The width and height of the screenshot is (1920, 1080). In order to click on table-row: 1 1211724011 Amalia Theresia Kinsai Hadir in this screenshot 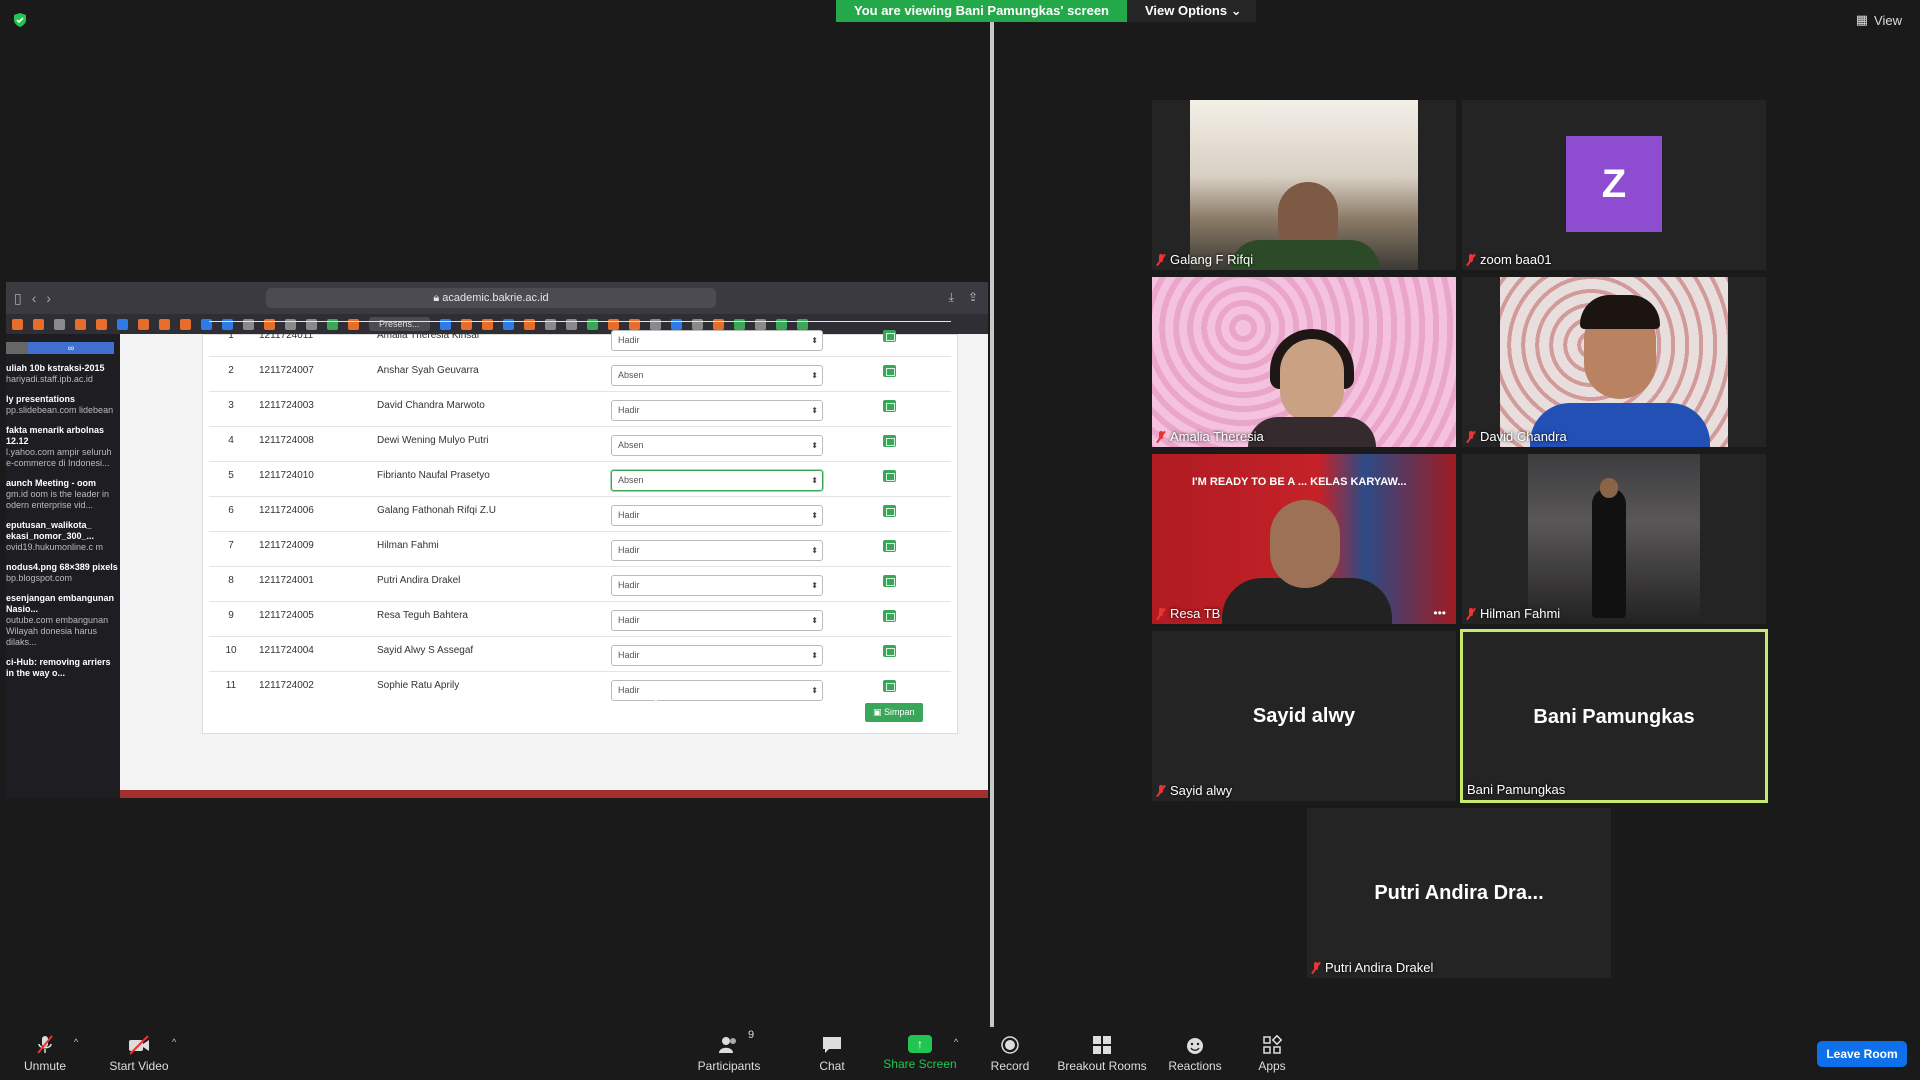, I will do `click(580, 339)`.